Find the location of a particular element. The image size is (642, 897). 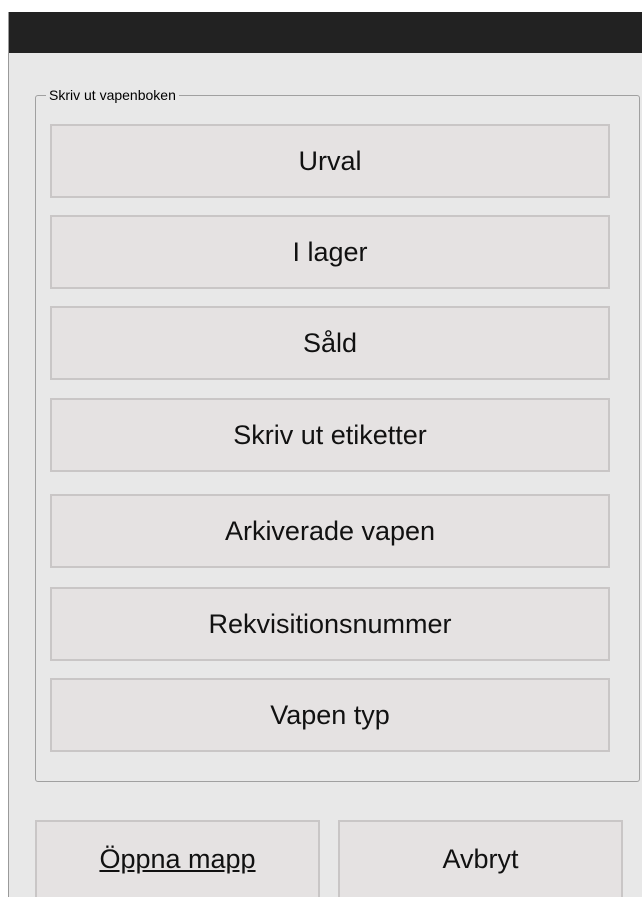

cancel-label: Avbryt is located at coordinates (480, 859).